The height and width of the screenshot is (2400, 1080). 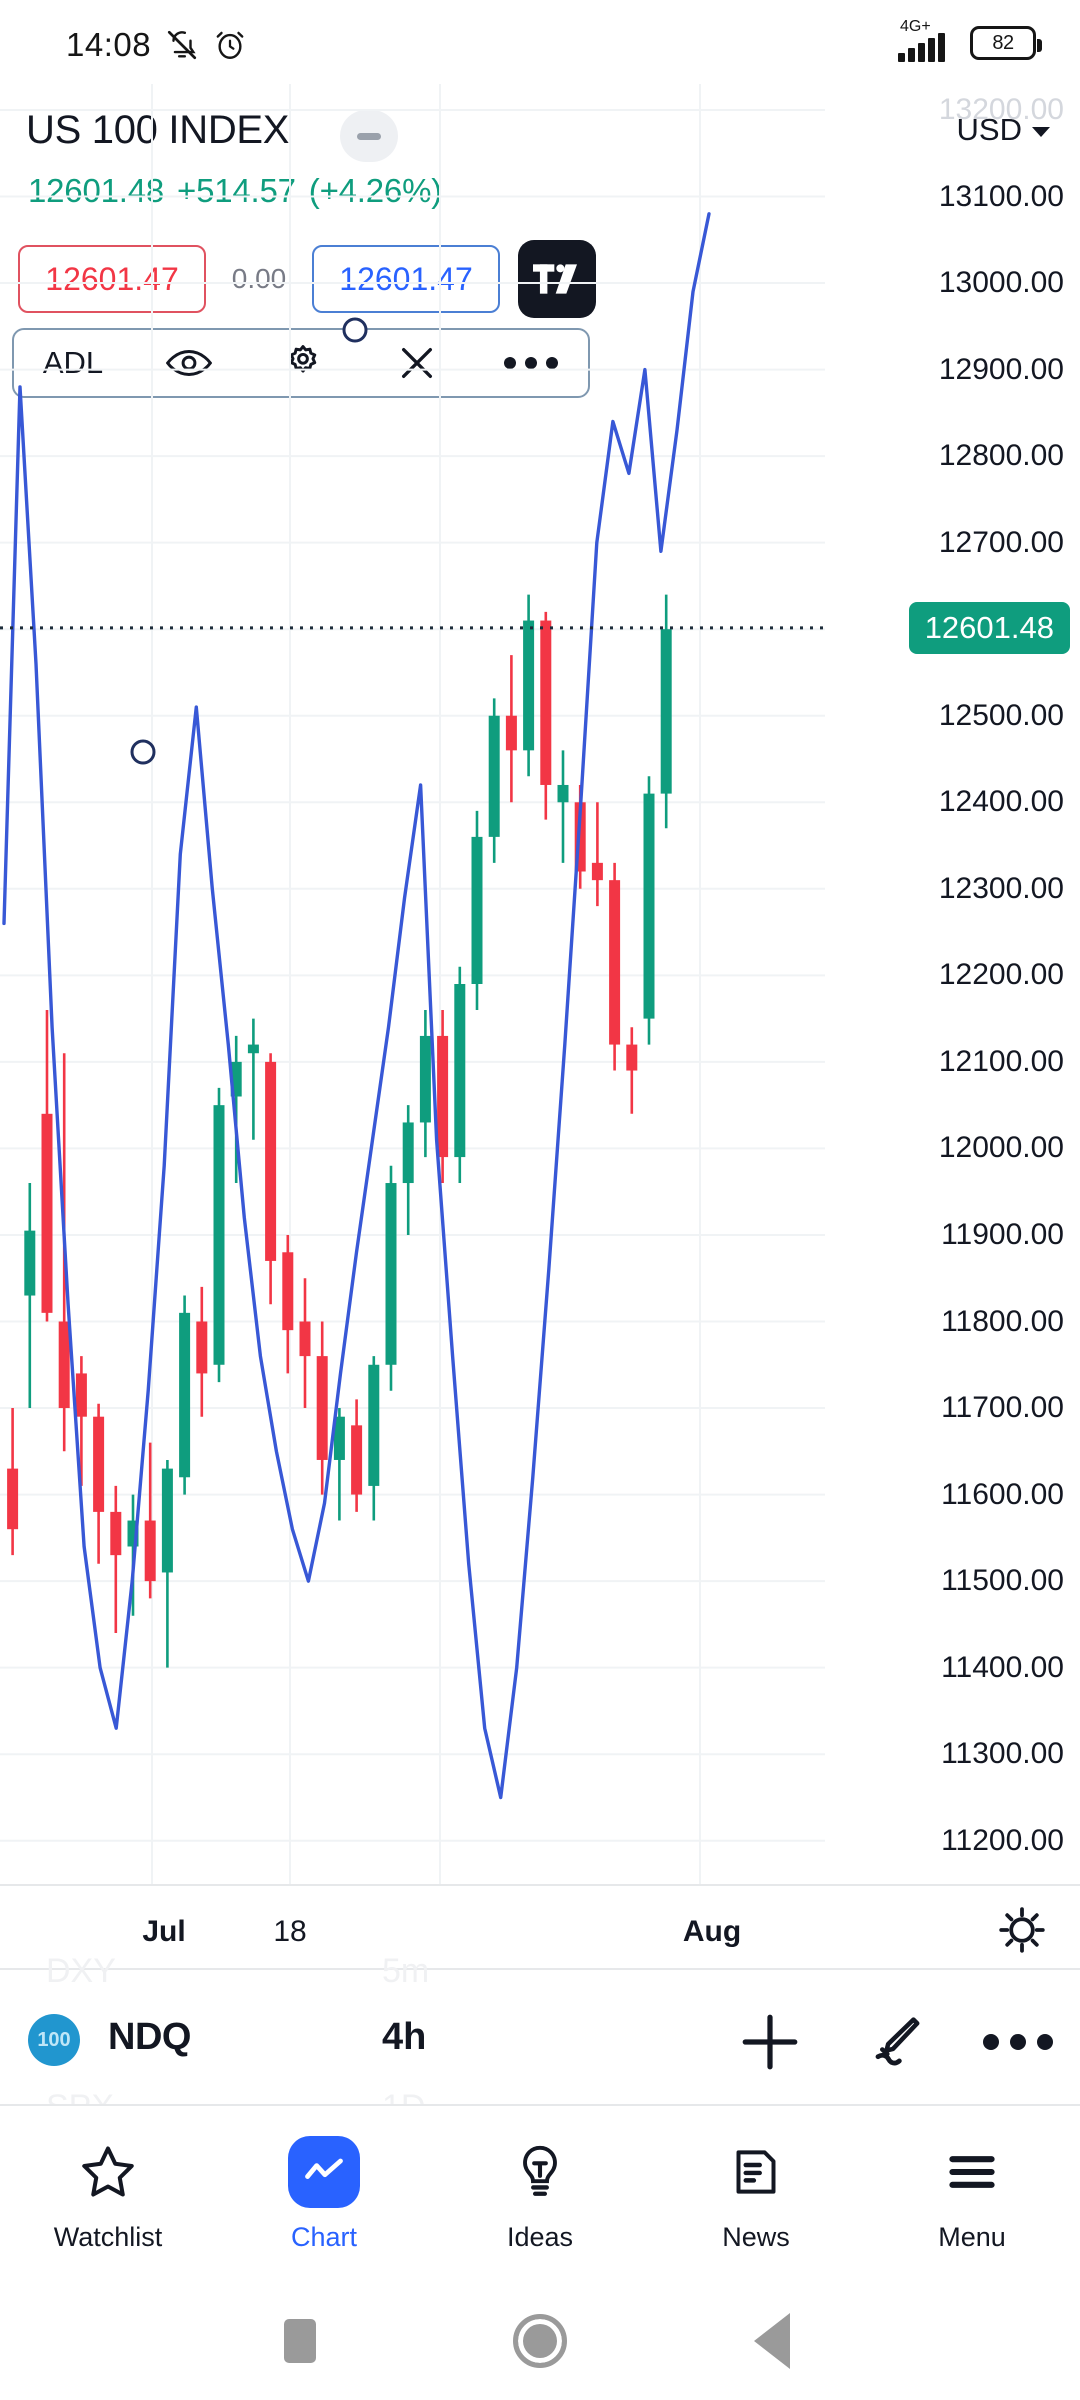 What do you see at coordinates (1018, 2042) in the screenshot?
I see `more-icon` at bounding box center [1018, 2042].